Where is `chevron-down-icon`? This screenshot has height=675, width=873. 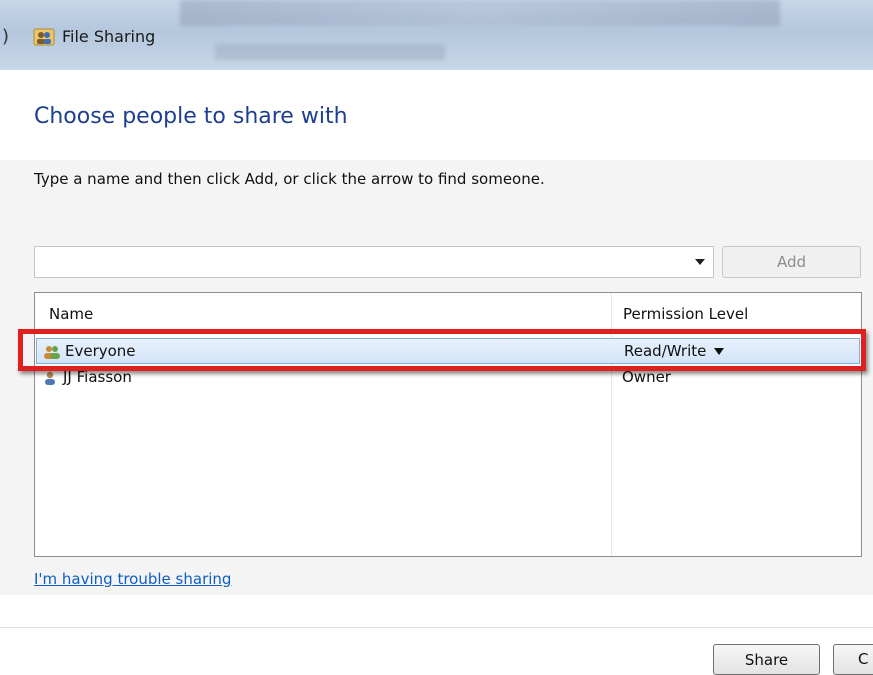
chevron-down-icon is located at coordinates (700, 262).